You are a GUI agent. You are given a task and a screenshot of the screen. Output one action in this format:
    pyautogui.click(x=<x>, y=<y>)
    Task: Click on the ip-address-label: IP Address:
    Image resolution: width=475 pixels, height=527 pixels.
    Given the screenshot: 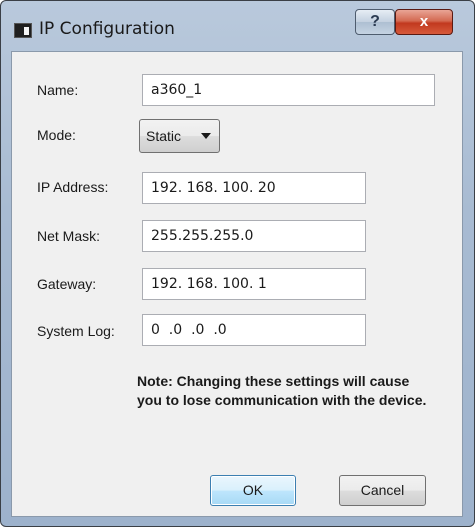 What is the action you would take?
    pyautogui.click(x=73, y=187)
    